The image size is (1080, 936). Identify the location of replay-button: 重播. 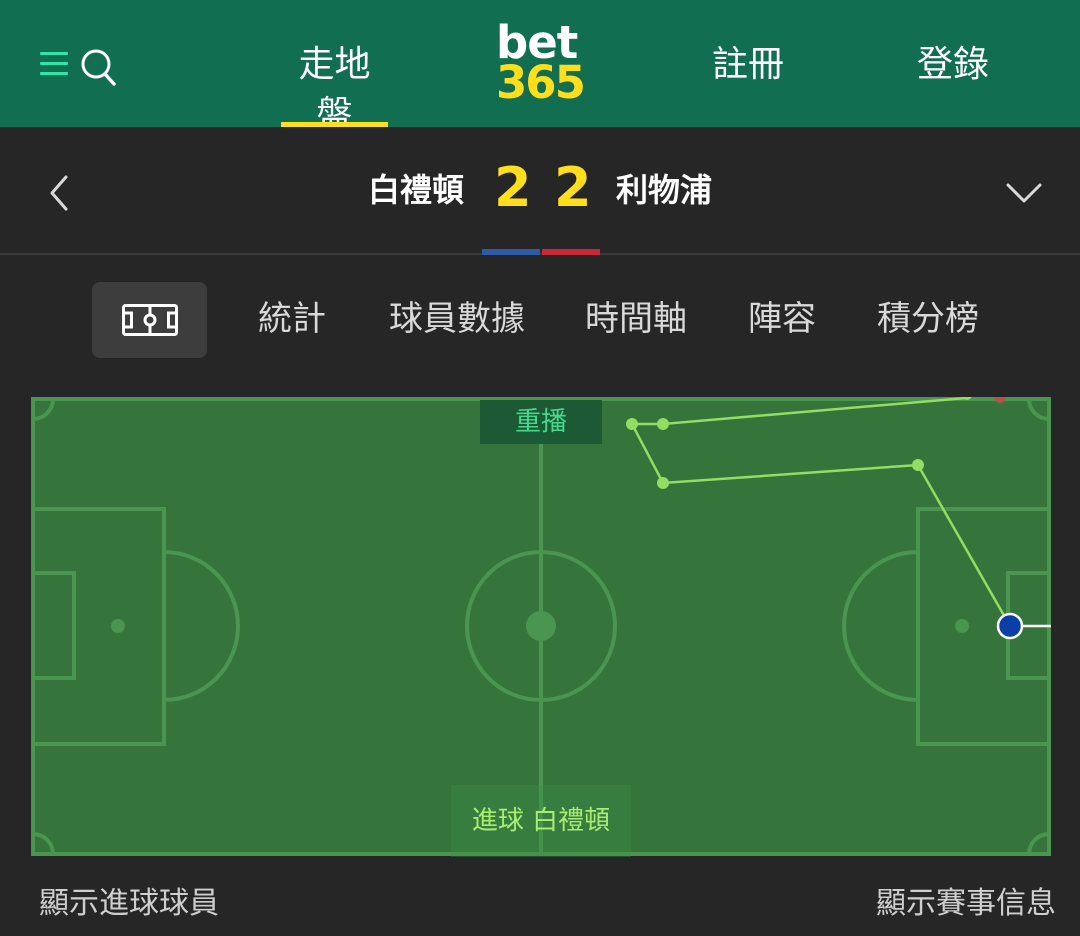
(541, 422).